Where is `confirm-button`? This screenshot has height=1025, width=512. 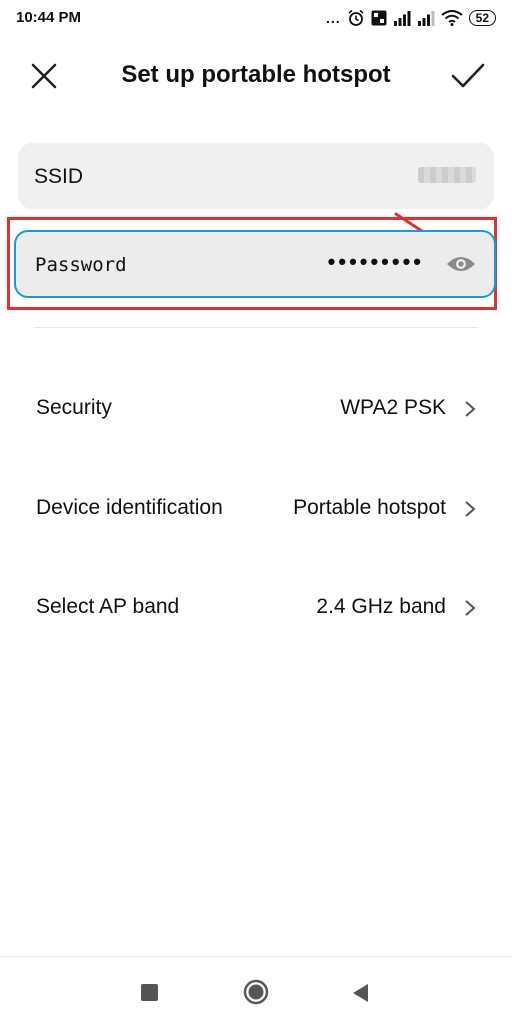 confirm-button is located at coordinates (468, 76).